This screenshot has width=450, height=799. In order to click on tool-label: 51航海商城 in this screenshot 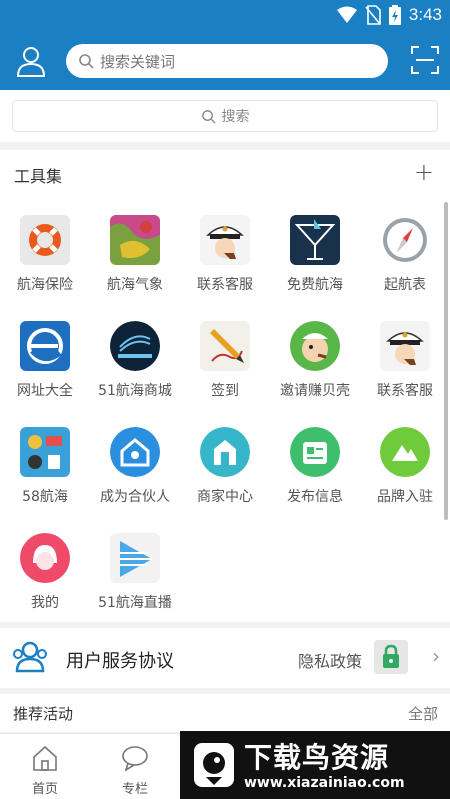, I will do `click(135, 391)`.